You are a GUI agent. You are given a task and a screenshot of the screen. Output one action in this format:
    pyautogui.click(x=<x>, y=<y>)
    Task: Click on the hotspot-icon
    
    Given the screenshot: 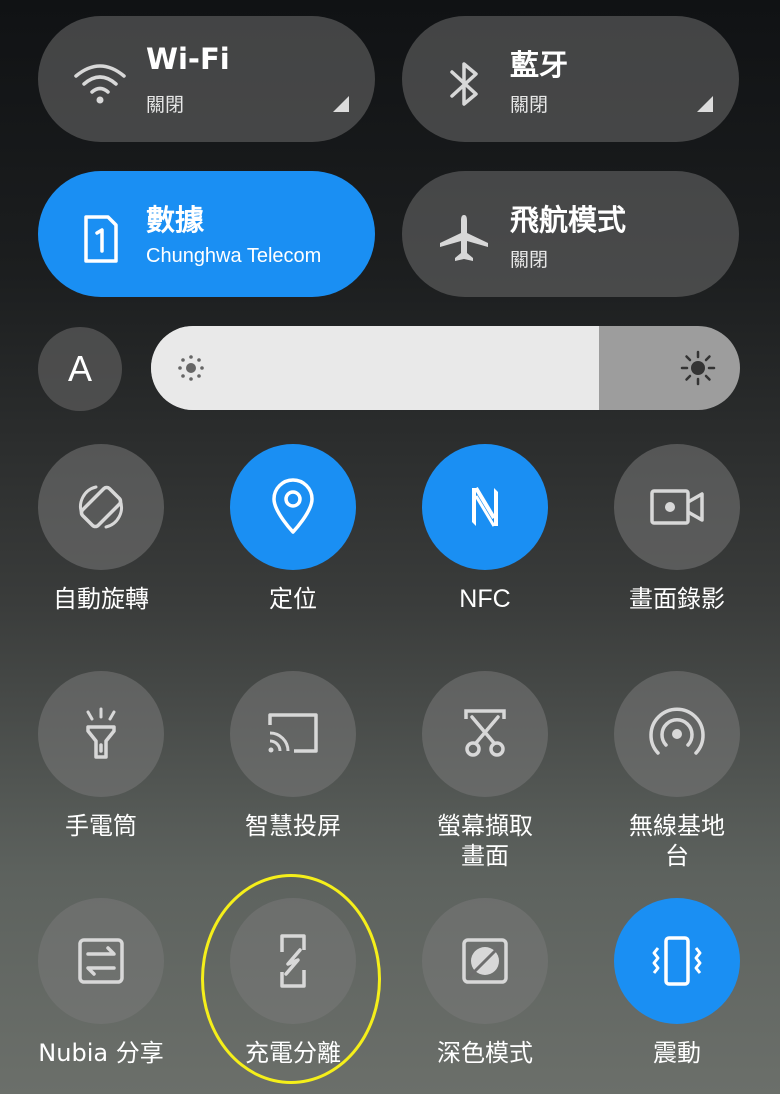 What is the action you would take?
    pyautogui.click(x=677, y=731)
    